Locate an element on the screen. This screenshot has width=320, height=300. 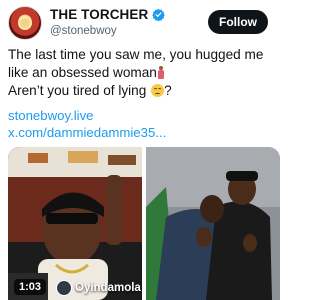
tweet-line-2-wrap: like an obsessed woman is located at coordinates (144, 73).